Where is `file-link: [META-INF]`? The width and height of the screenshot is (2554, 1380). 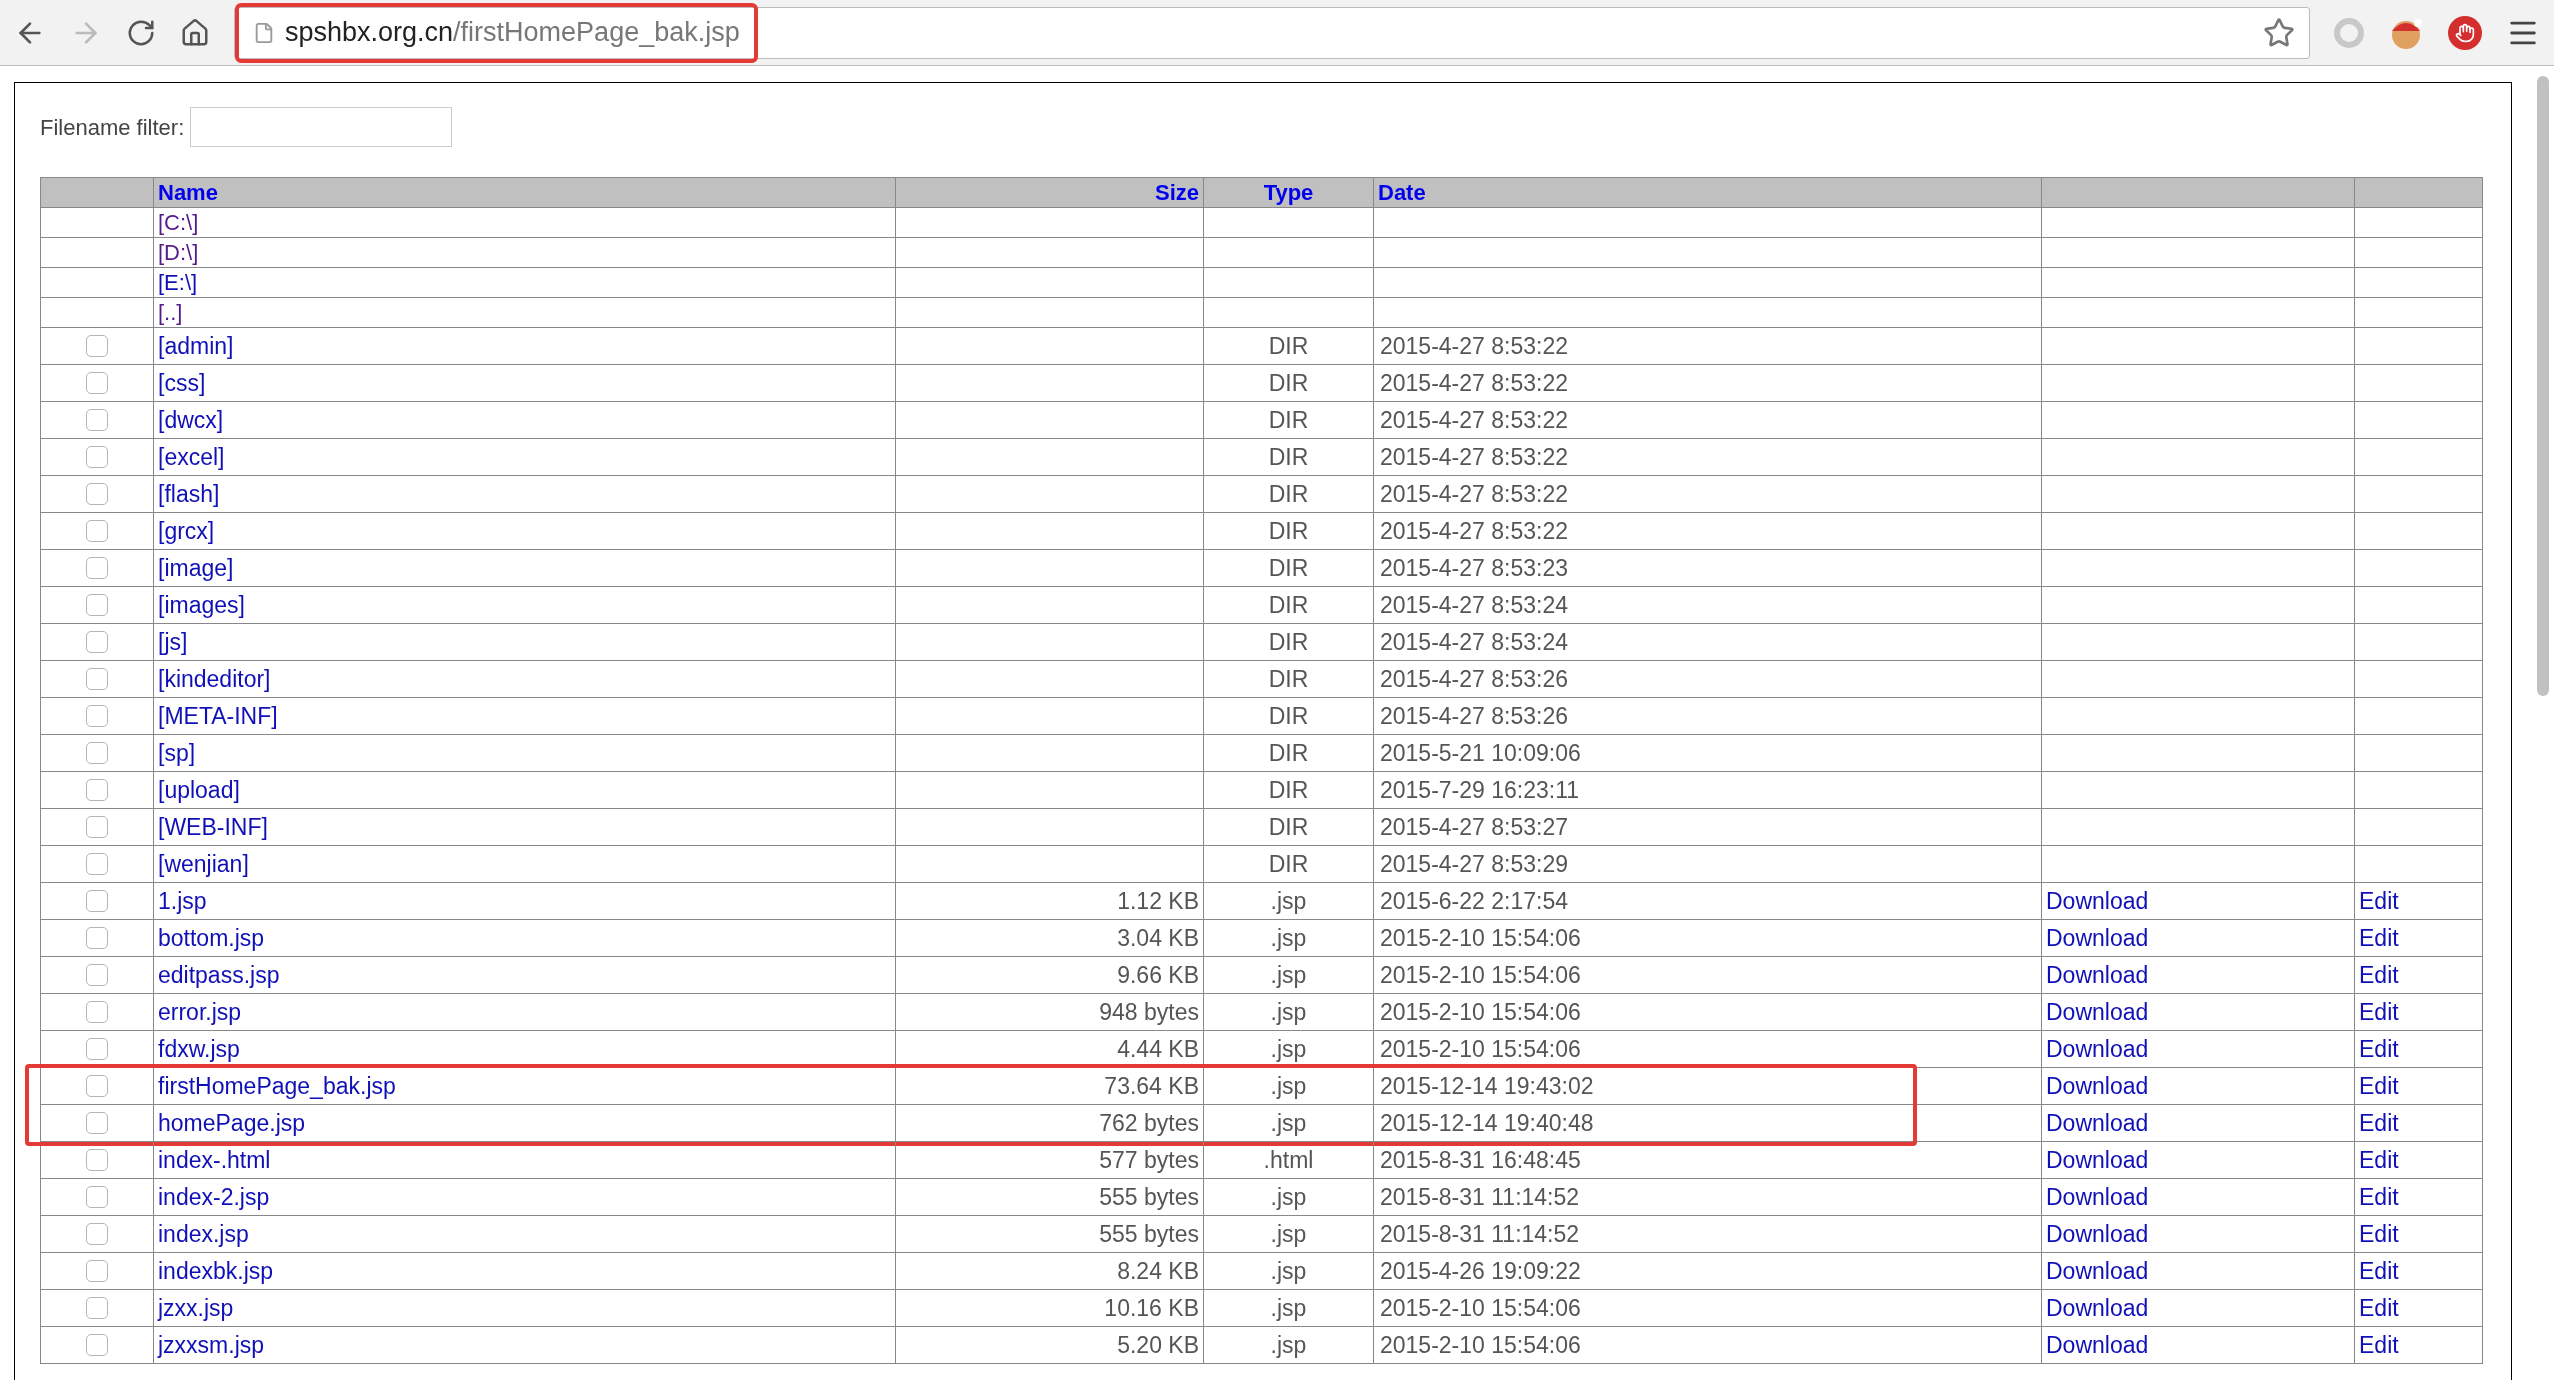 file-link: [META-INF] is located at coordinates (218, 716).